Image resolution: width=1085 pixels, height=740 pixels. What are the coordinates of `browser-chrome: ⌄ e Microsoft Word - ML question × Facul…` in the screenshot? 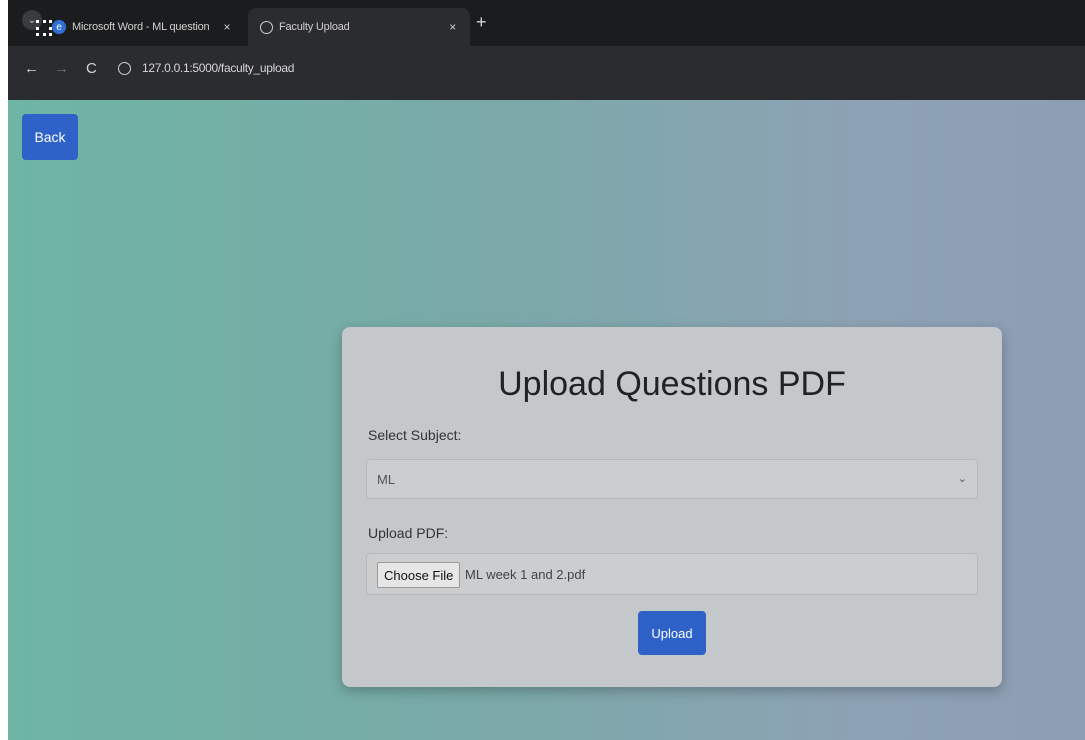 It's located at (546, 50).